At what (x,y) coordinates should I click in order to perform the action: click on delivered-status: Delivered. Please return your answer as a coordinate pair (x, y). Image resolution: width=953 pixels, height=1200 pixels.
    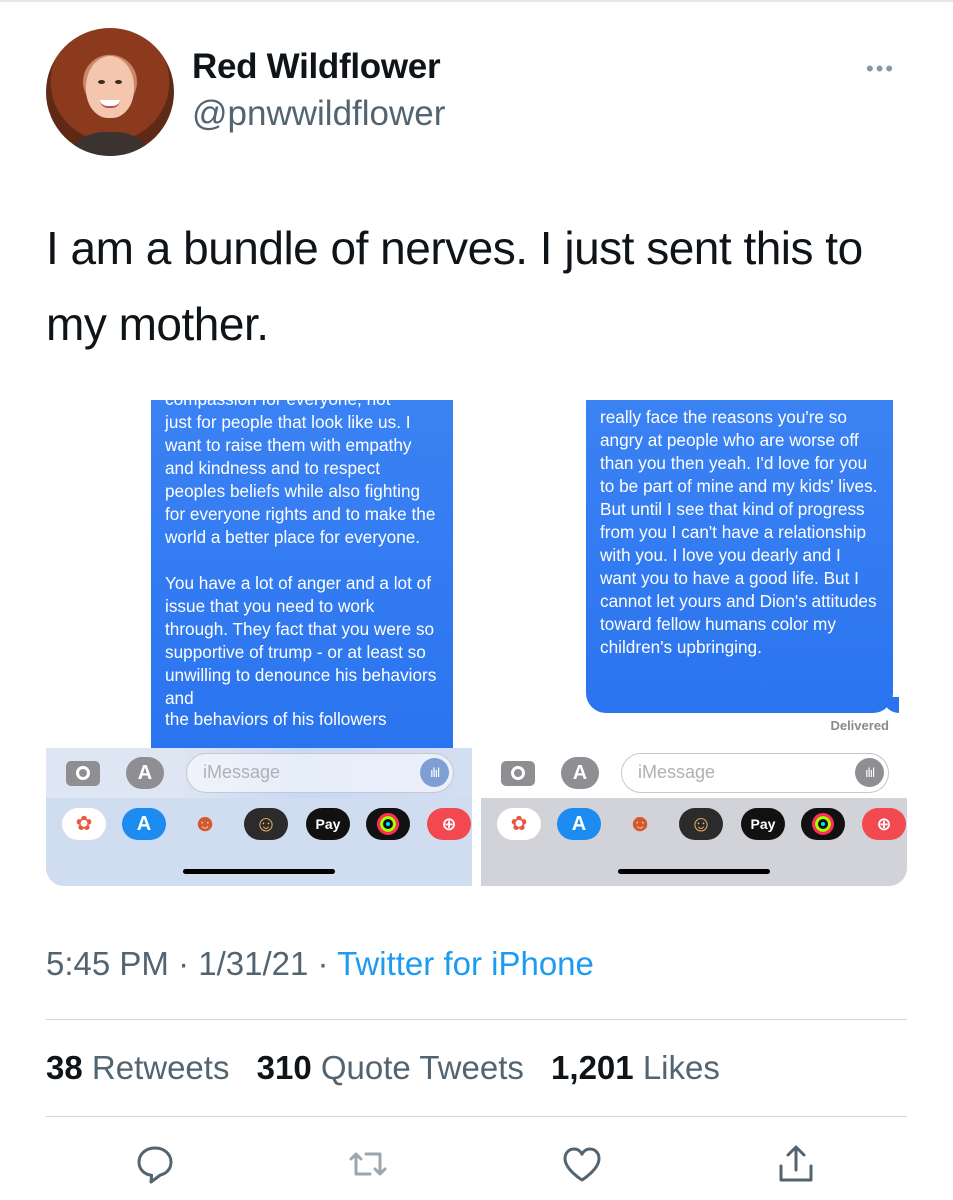
    Looking at the image, I should click on (859, 725).